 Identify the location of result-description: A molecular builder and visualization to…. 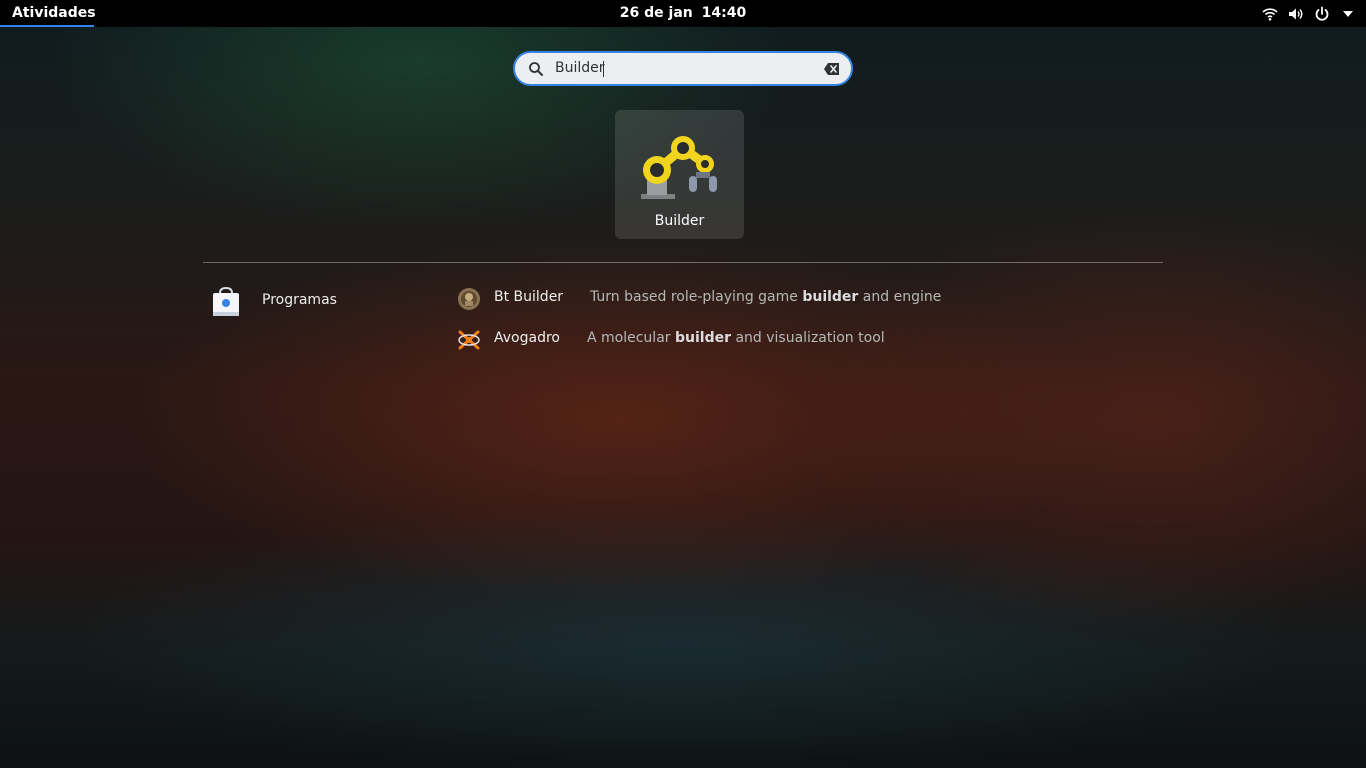
(736, 338).